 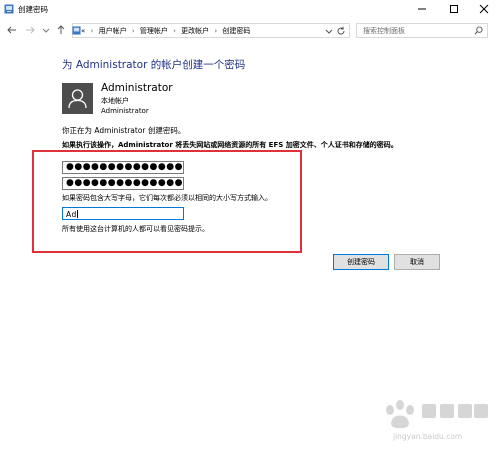 I want to click on title-bar: 创建密码, so click(x=250, y=9).